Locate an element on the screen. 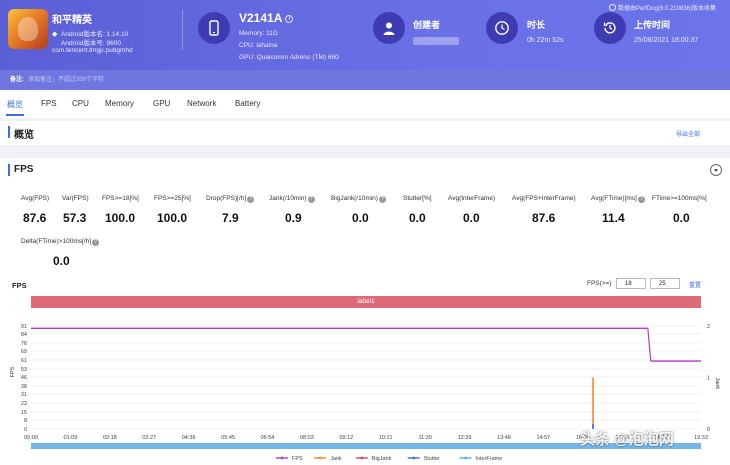 Image resolution: width=730 pixels, height=465 pixels. x-tick-label: 06:54 is located at coordinates (268, 438).